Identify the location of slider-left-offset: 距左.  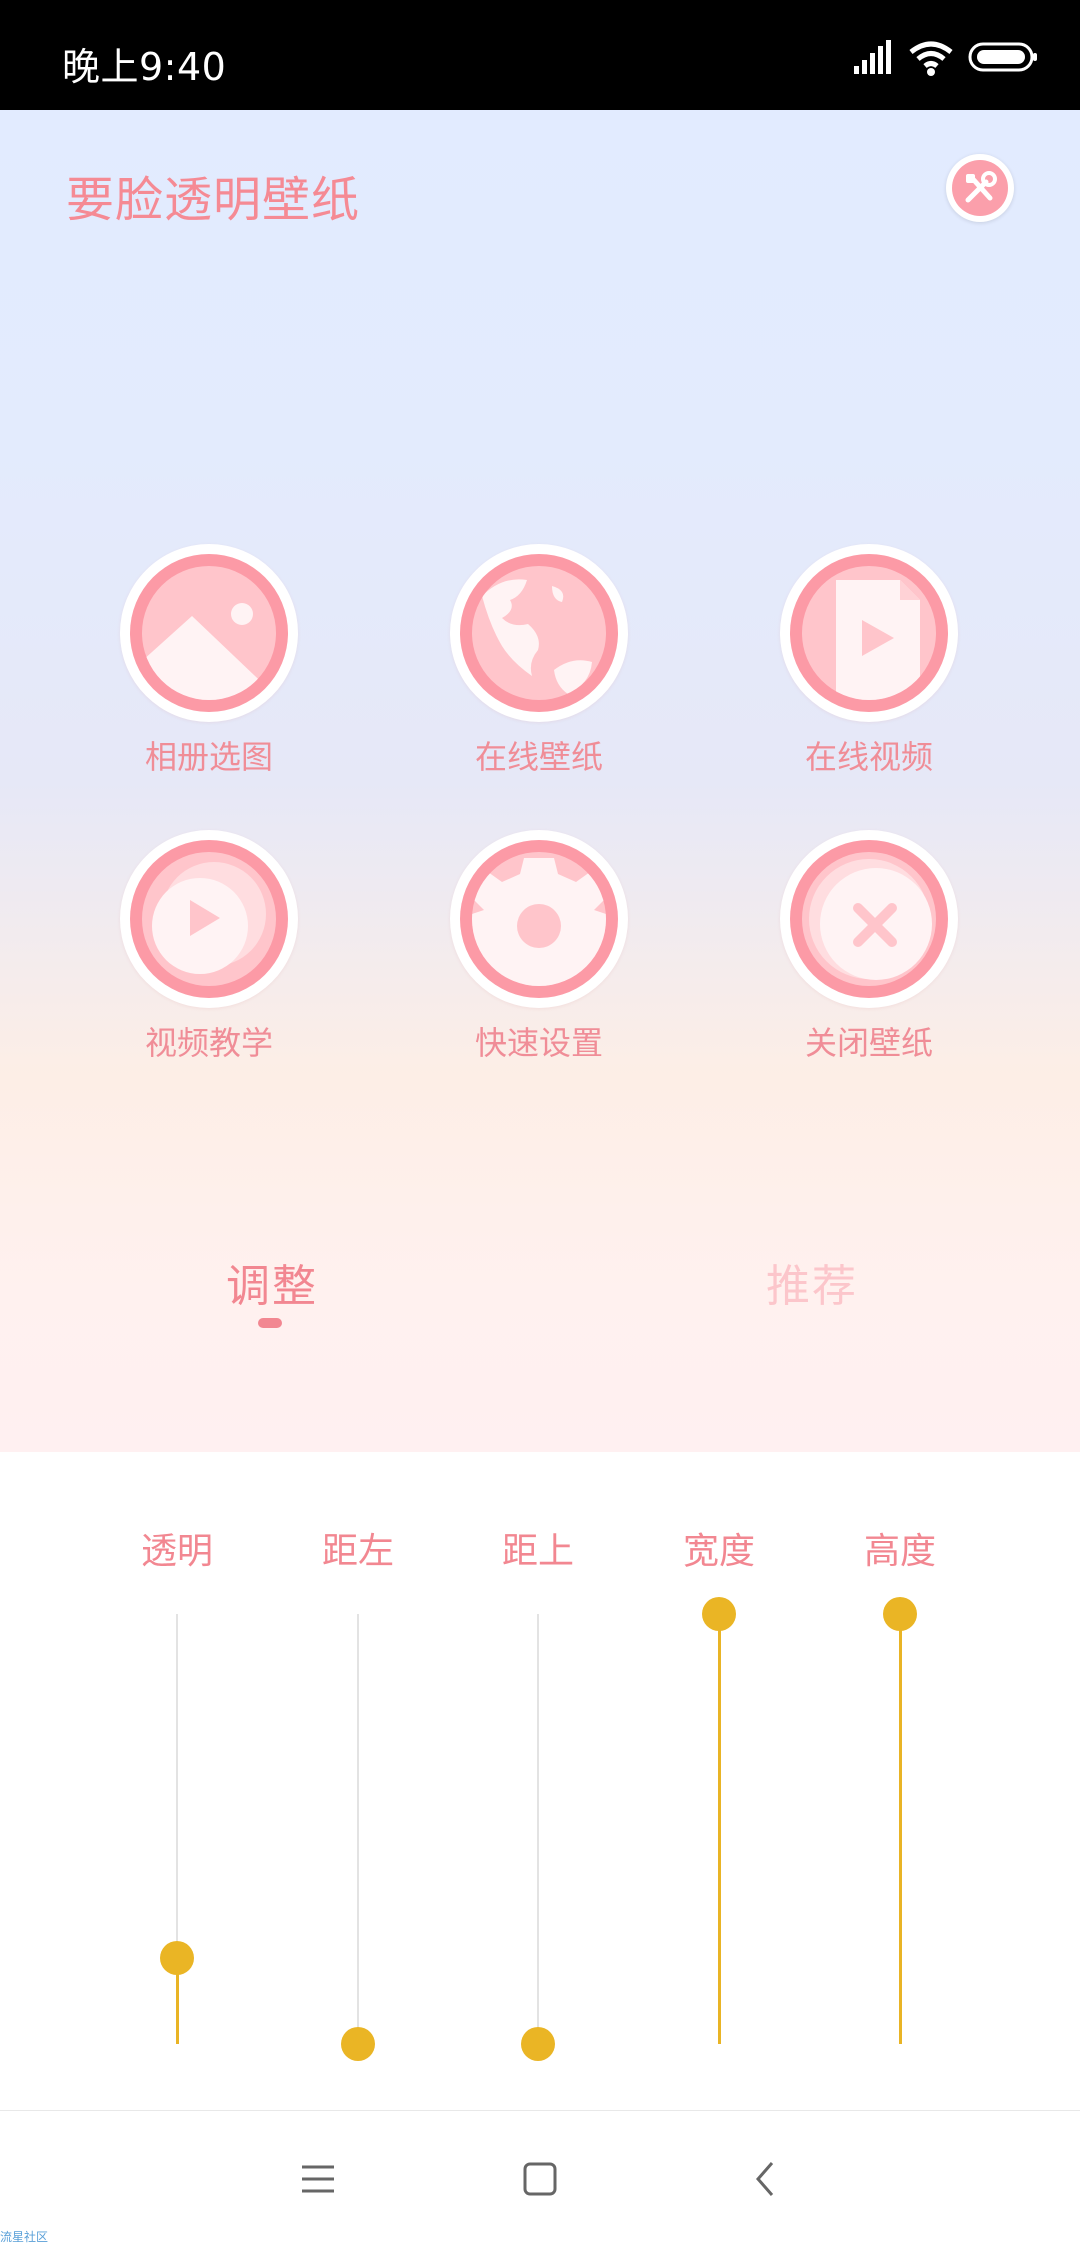
(358, 1762).